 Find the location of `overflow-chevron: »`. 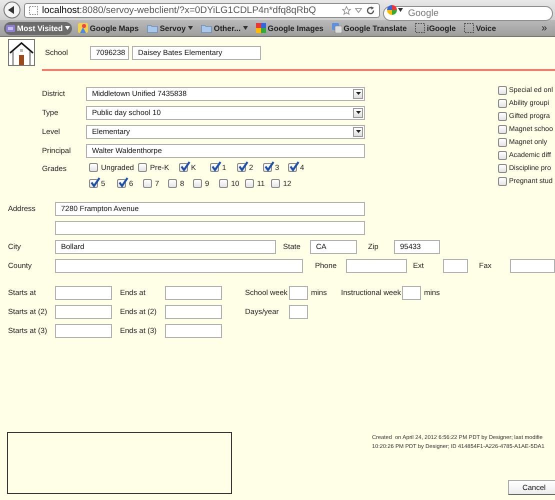

overflow-chevron: » is located at coordinates (544, 28).